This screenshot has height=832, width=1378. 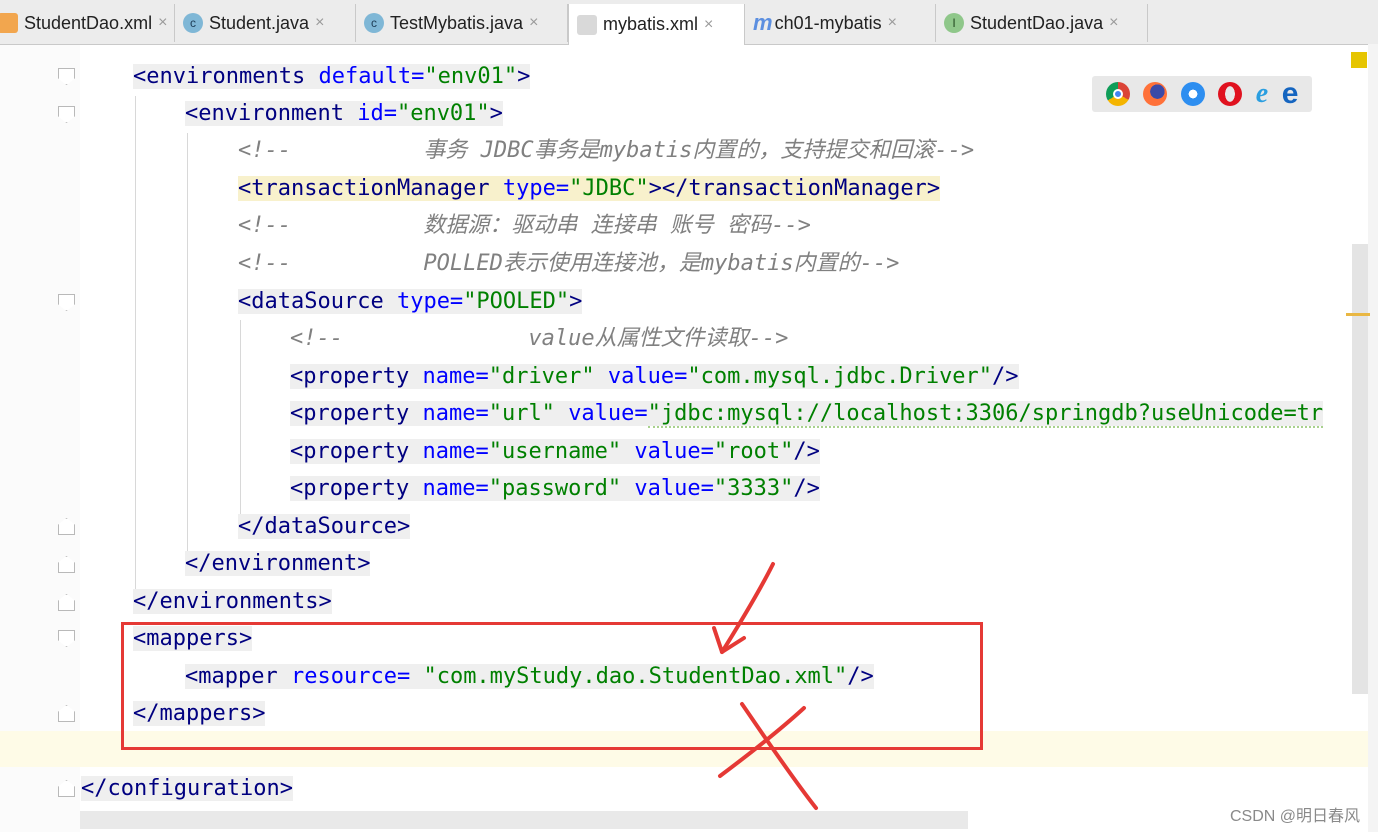 I want to click on annotation-highlight-box, so click(x=552, y=686).